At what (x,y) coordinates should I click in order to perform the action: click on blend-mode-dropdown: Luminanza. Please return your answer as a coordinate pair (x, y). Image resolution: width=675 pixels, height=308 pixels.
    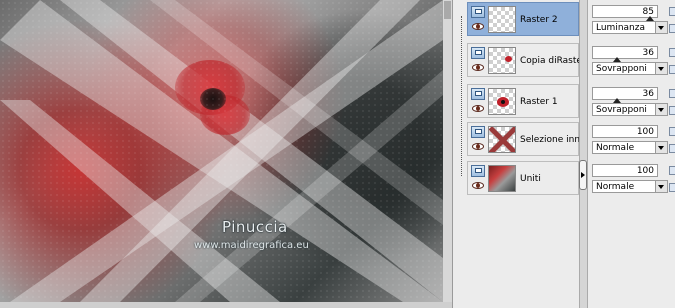
    Looking at the image, I should click on (630, 27).